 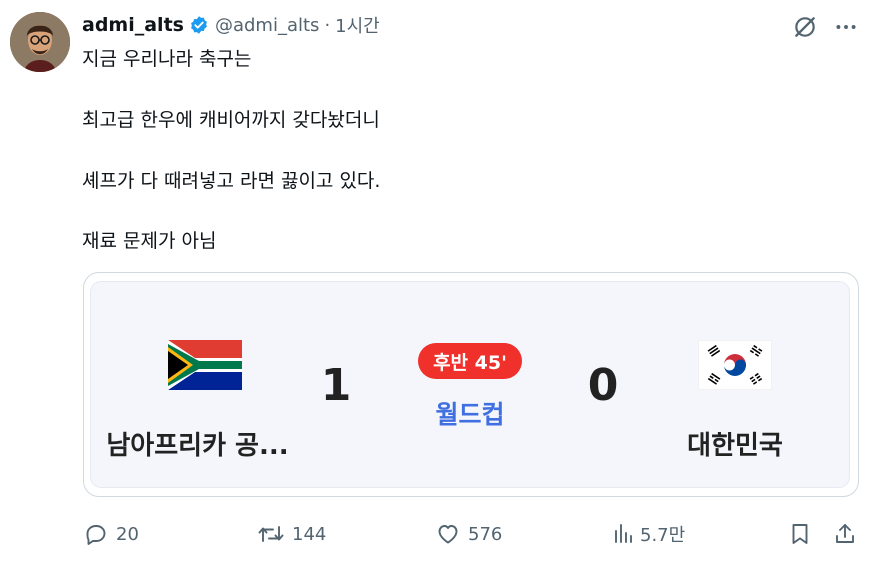 I want to click on heart-icon, so click(x=448, y=534).